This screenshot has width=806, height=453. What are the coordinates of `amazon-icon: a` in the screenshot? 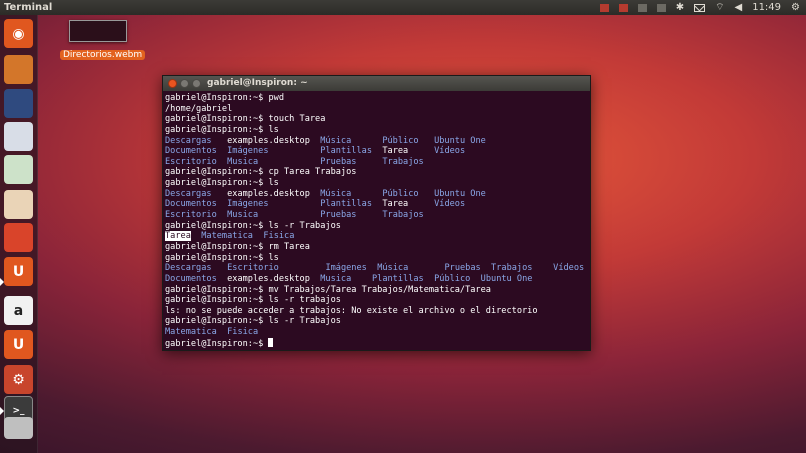 It's located at (18, 310).